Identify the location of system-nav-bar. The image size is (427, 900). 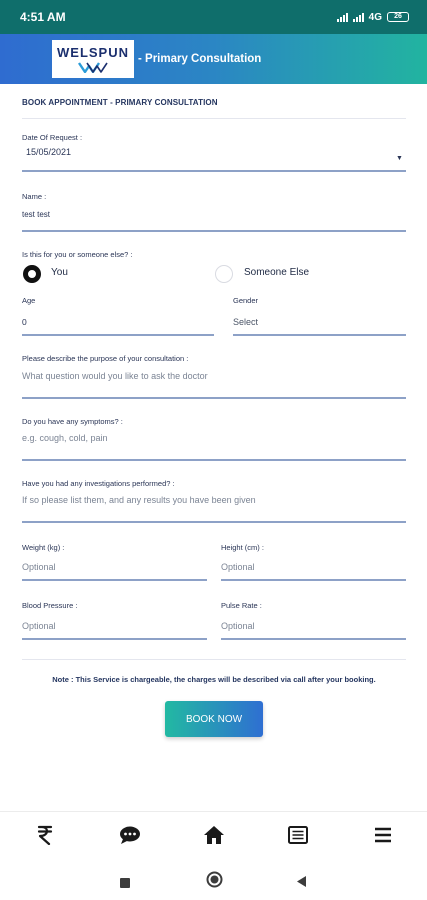
(213, 879).